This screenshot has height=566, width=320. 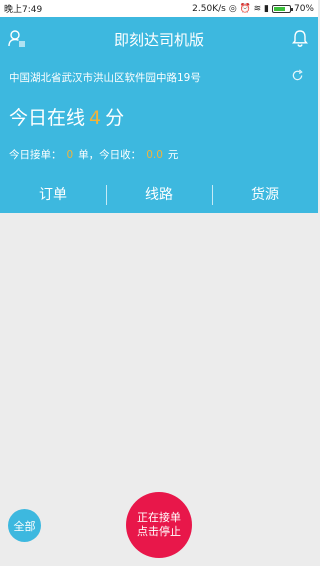 I want to click on online-value: 4, so click(x=95, y=118).